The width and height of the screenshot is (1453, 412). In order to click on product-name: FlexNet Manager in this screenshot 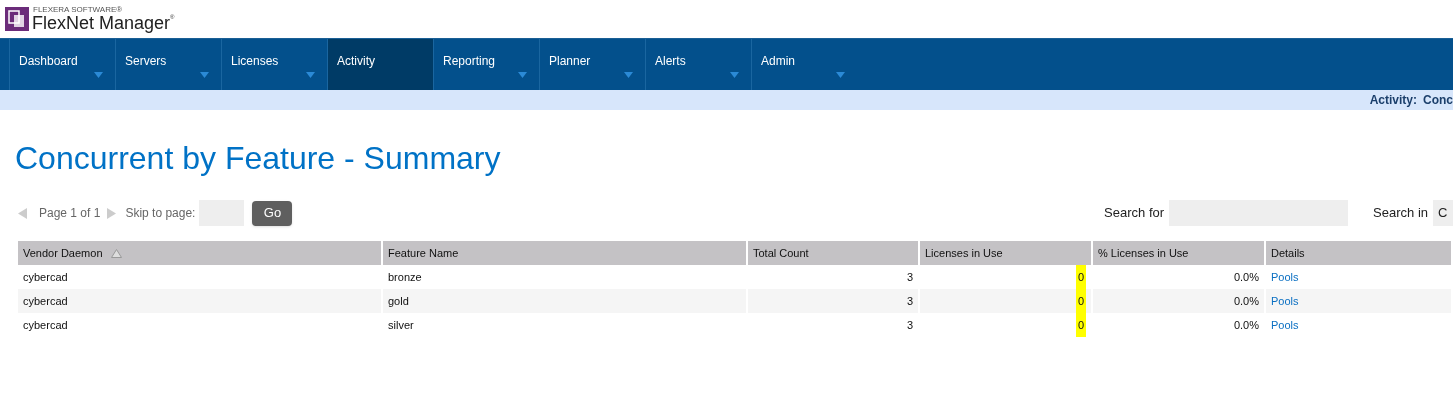, I will do `click(101, 23)`.